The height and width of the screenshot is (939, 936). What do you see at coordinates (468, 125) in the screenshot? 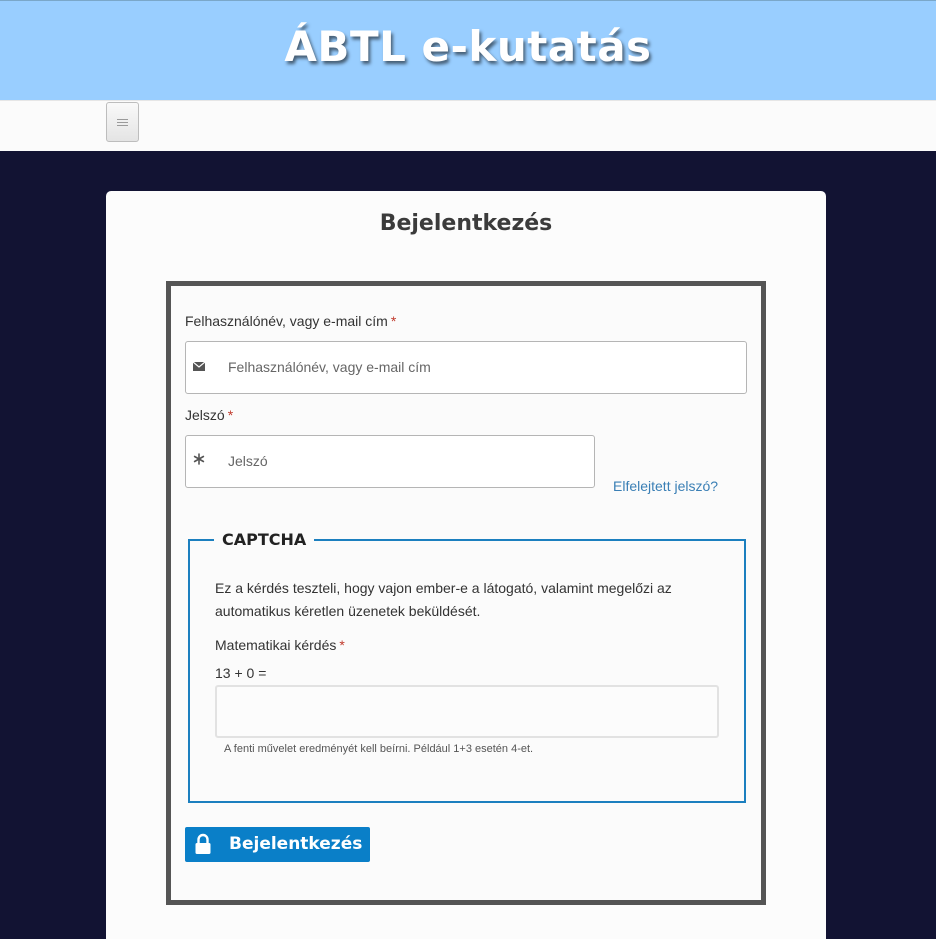
I see `navbar` at bounding box center [468, 125].